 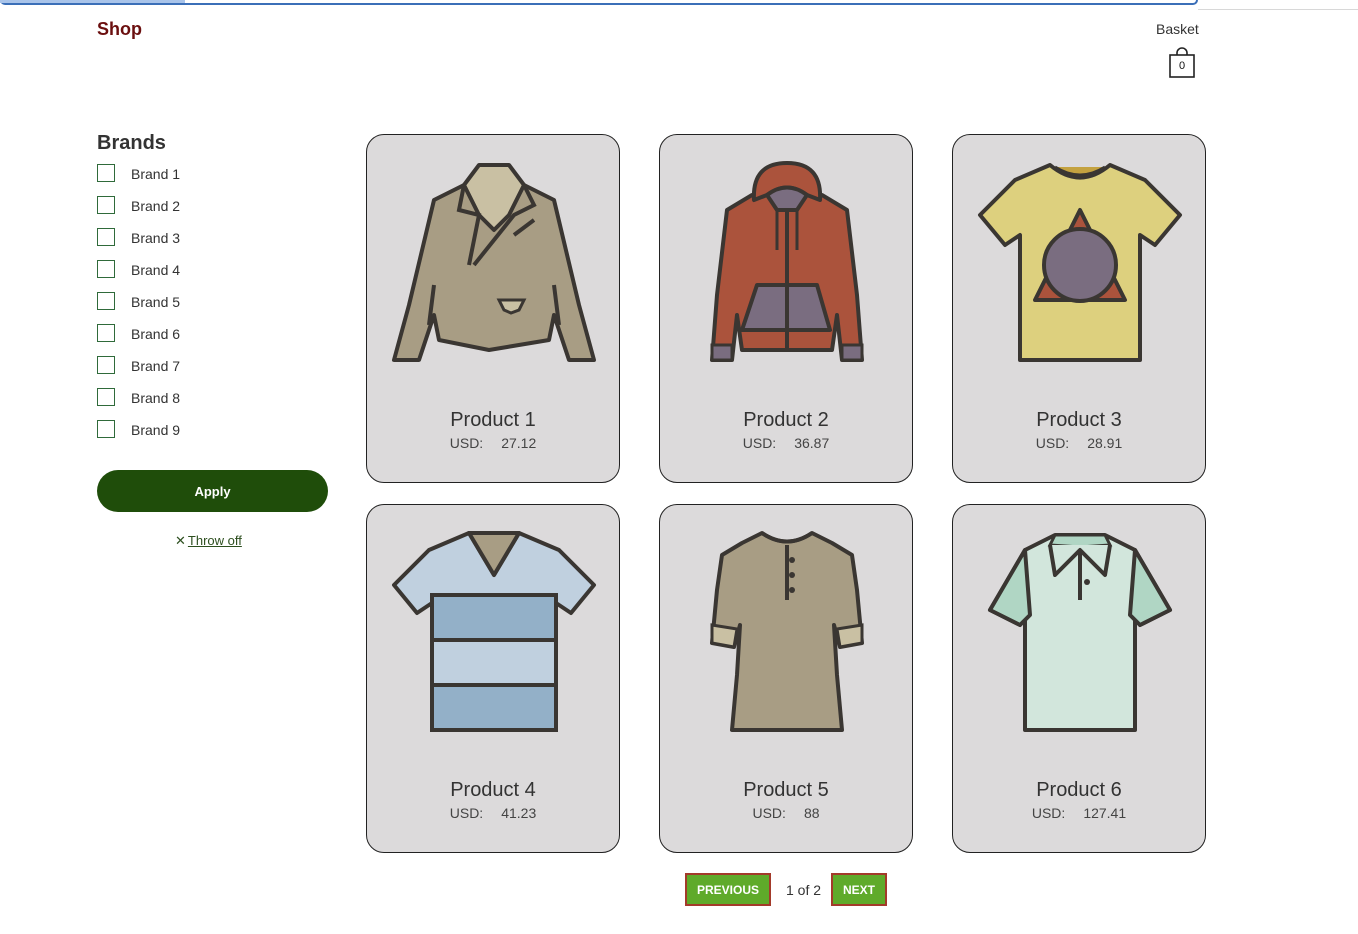 What do you see at coordinates (811, 813) in the screenshot?
I see `price-value: 88` at bounding box center [811, 813].